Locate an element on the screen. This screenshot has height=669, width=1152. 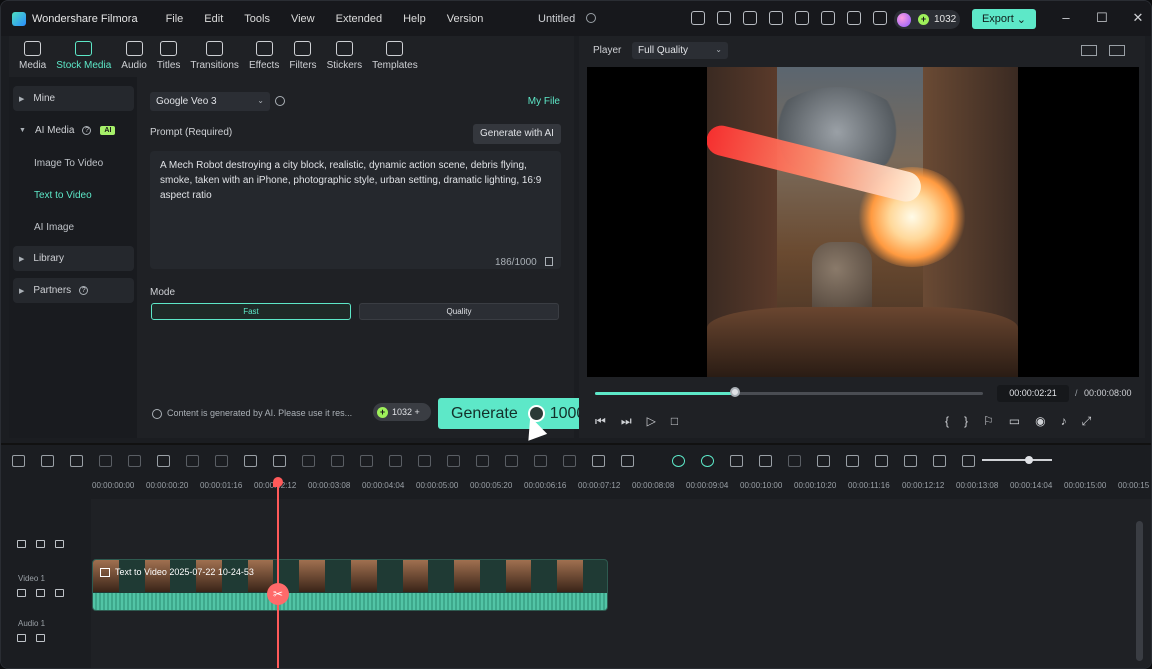
avatar is located at coordinates (904, 19).